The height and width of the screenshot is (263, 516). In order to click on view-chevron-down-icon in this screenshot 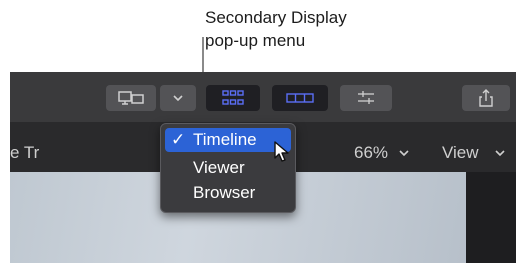, I will do `click(500, 156)`.